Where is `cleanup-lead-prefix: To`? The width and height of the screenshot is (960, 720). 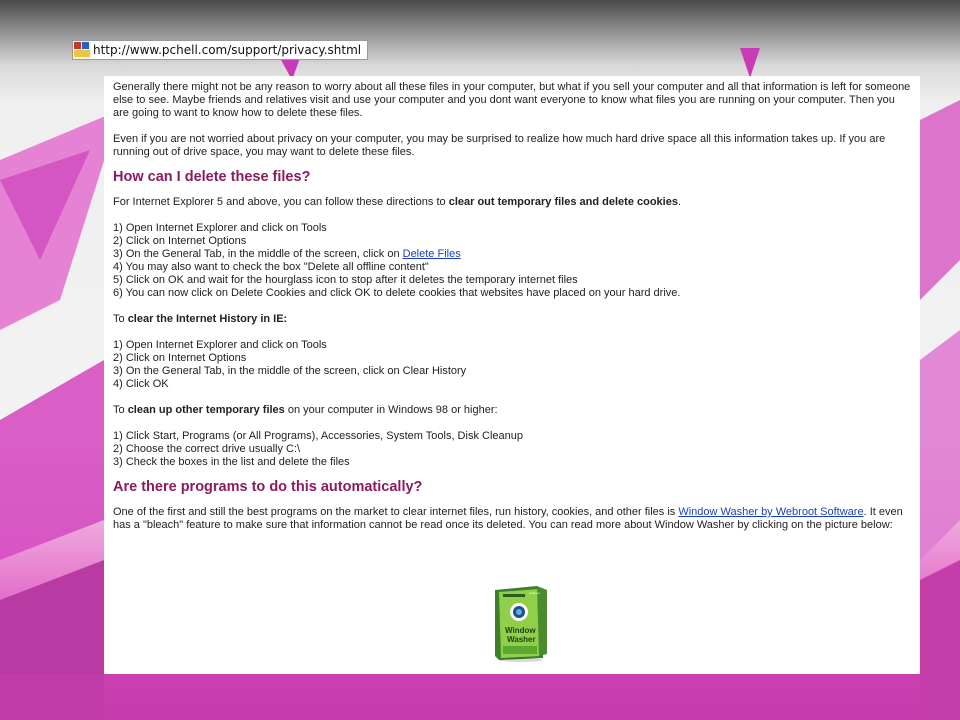
cleanup-lead-prefix: To is located at coordinates (120, 410).